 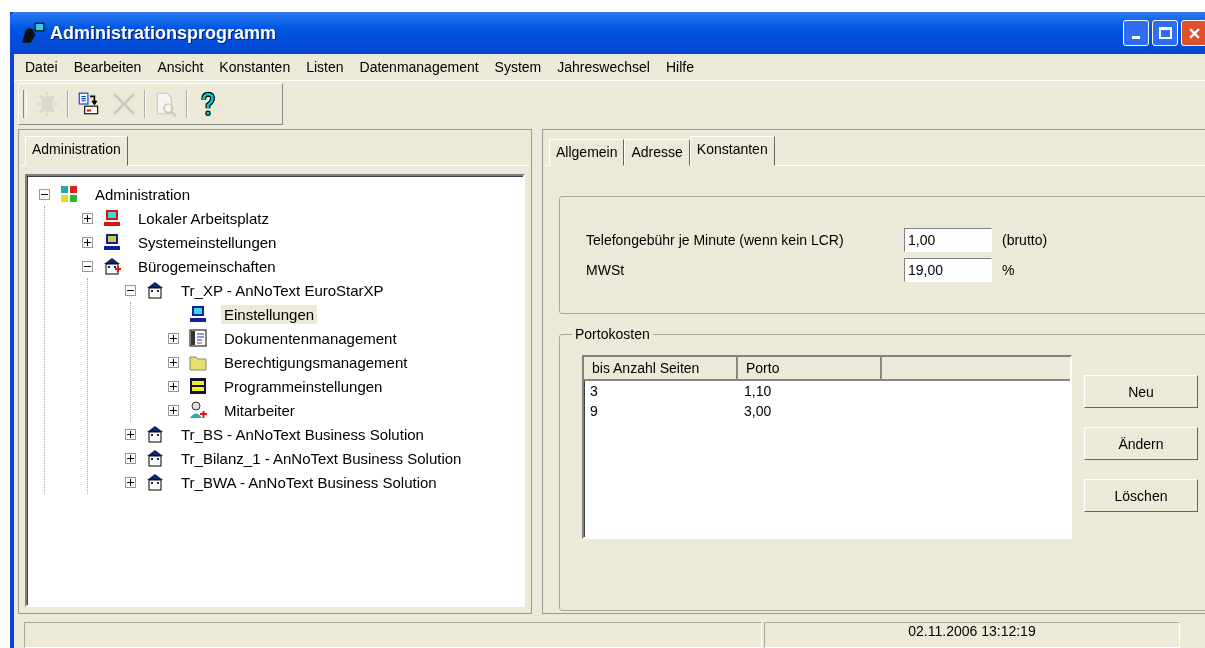 I want to click on menu-item: Ansicht, so click(x=180, y=67).